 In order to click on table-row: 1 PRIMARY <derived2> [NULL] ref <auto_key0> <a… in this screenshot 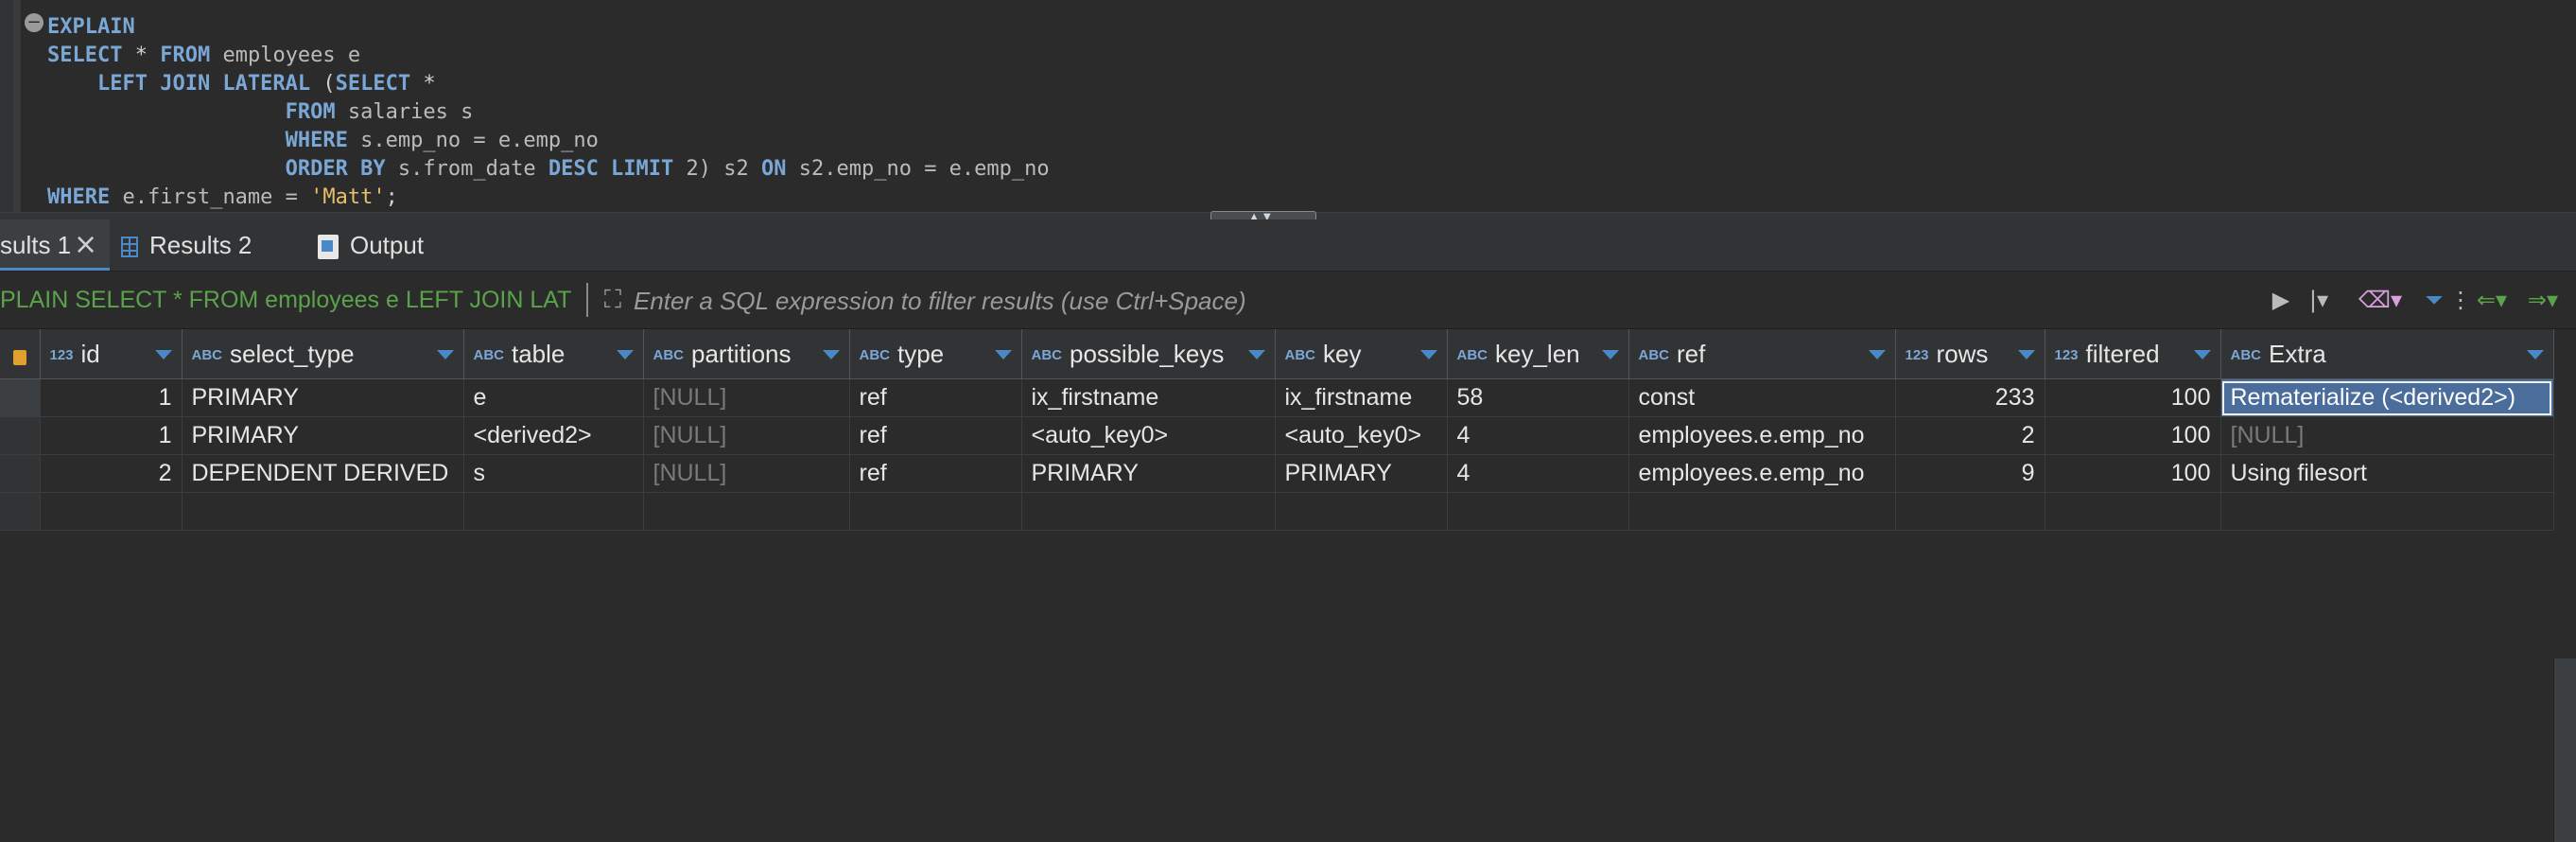, I will do `click(1277, 435)`.